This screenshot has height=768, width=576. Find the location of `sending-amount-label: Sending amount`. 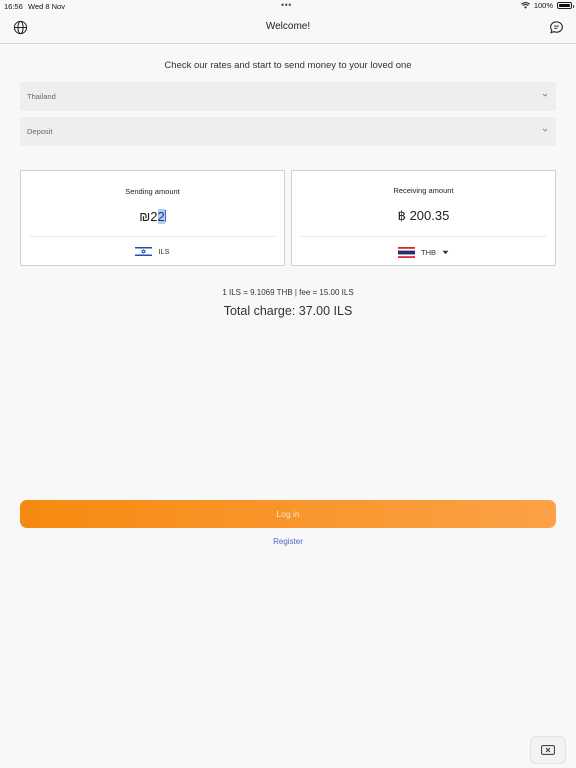

sending-amount-label: Sending amount is located at coordinates (152, 191).